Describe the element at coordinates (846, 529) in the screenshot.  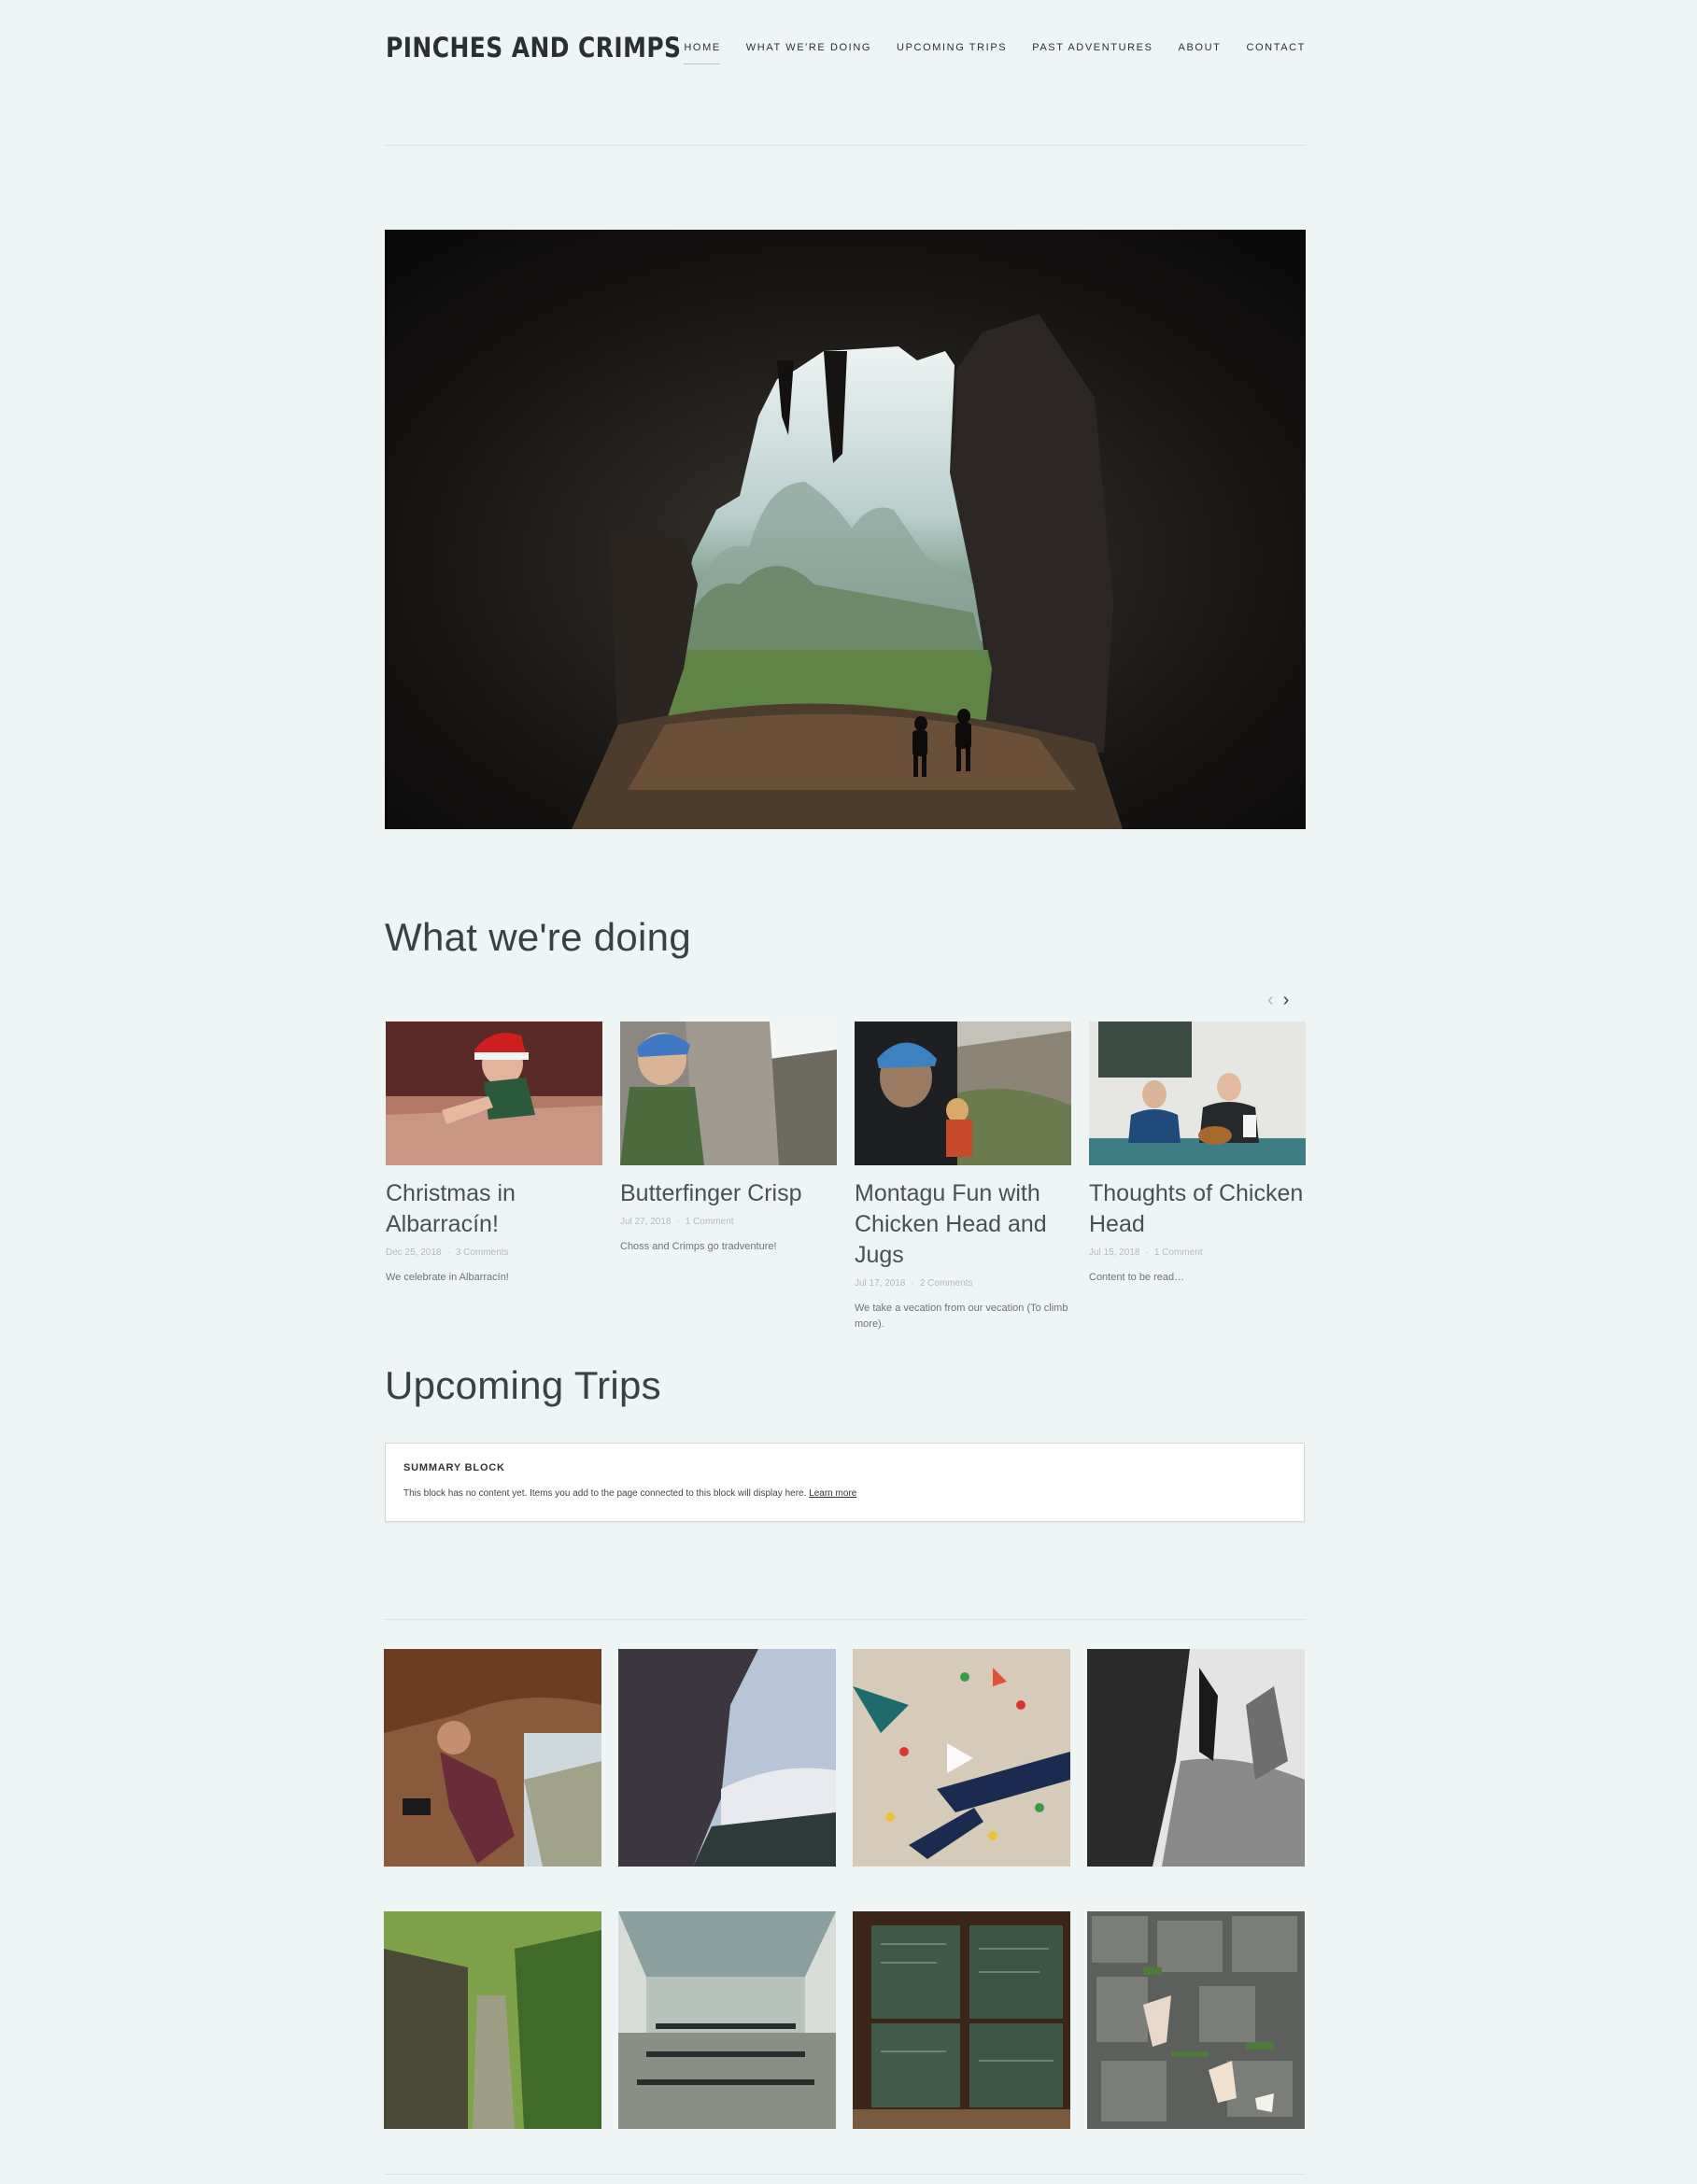
I see `hero-image-cave` at that location.